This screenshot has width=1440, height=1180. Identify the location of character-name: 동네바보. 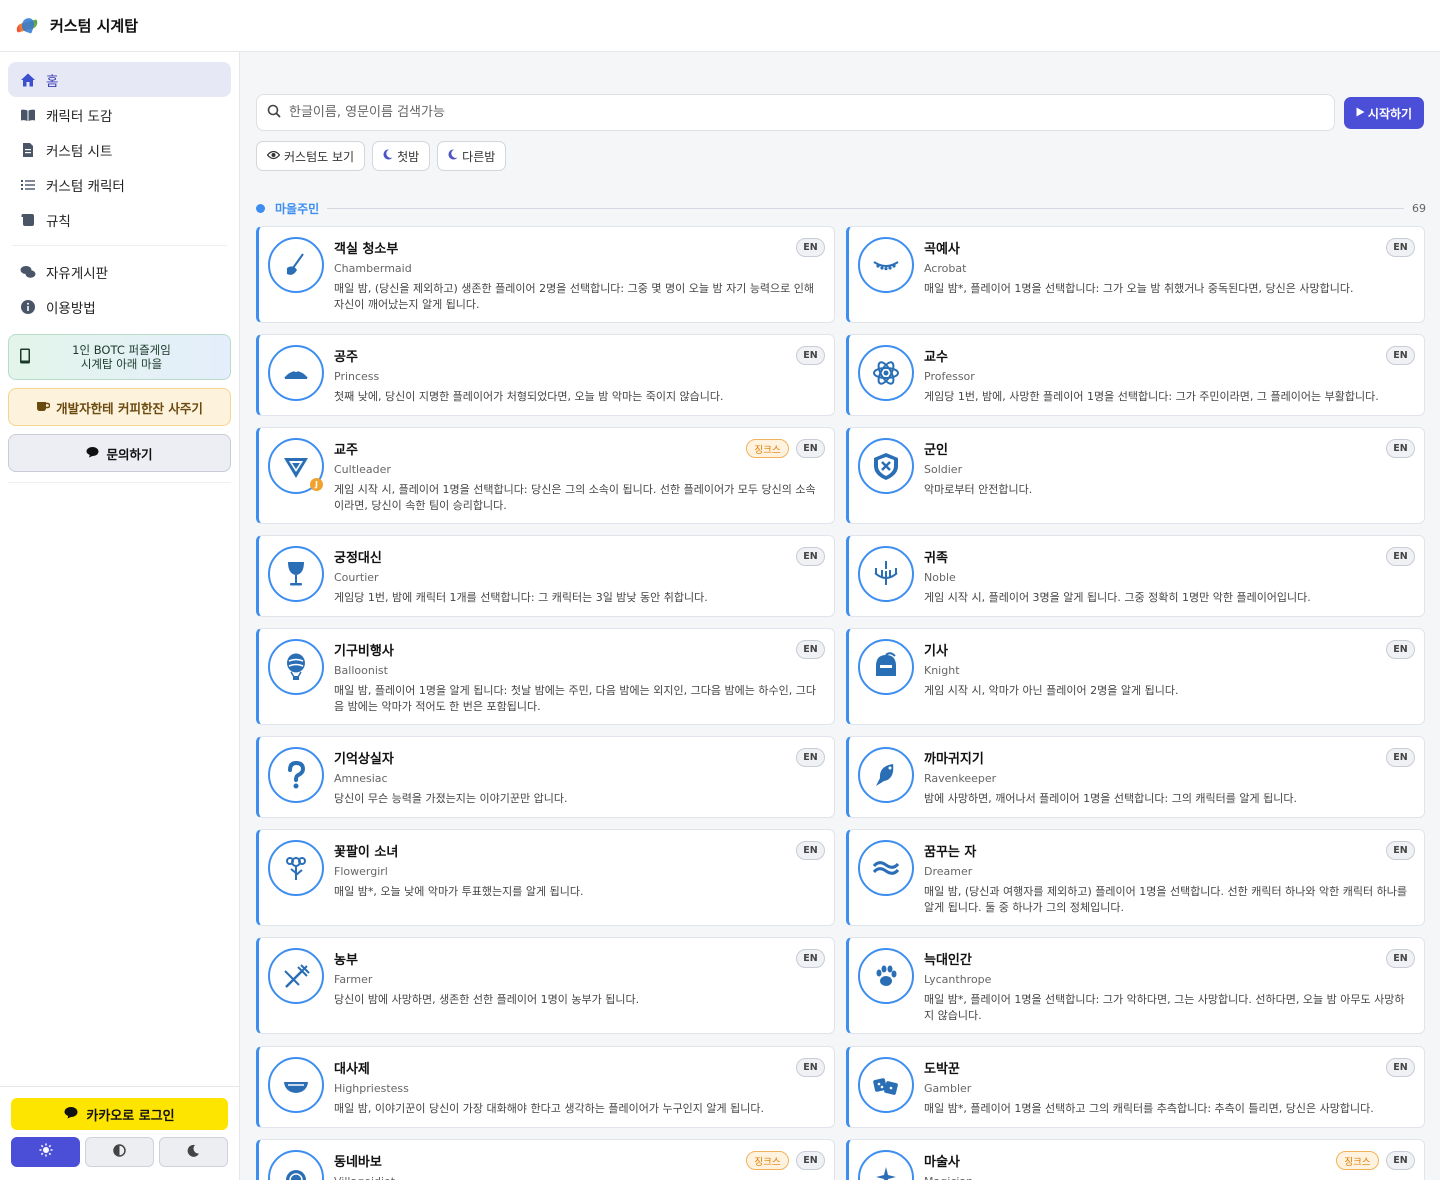
(358, 1162).